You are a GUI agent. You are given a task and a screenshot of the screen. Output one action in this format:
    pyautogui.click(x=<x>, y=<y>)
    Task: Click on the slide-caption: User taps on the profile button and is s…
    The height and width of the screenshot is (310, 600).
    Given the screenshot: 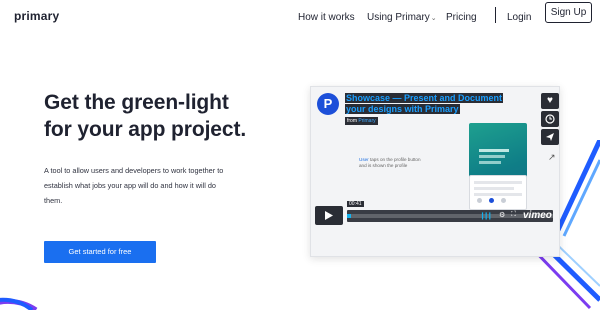 What is the action you would take?
    pyautogui.click(x=390, y=163)
    